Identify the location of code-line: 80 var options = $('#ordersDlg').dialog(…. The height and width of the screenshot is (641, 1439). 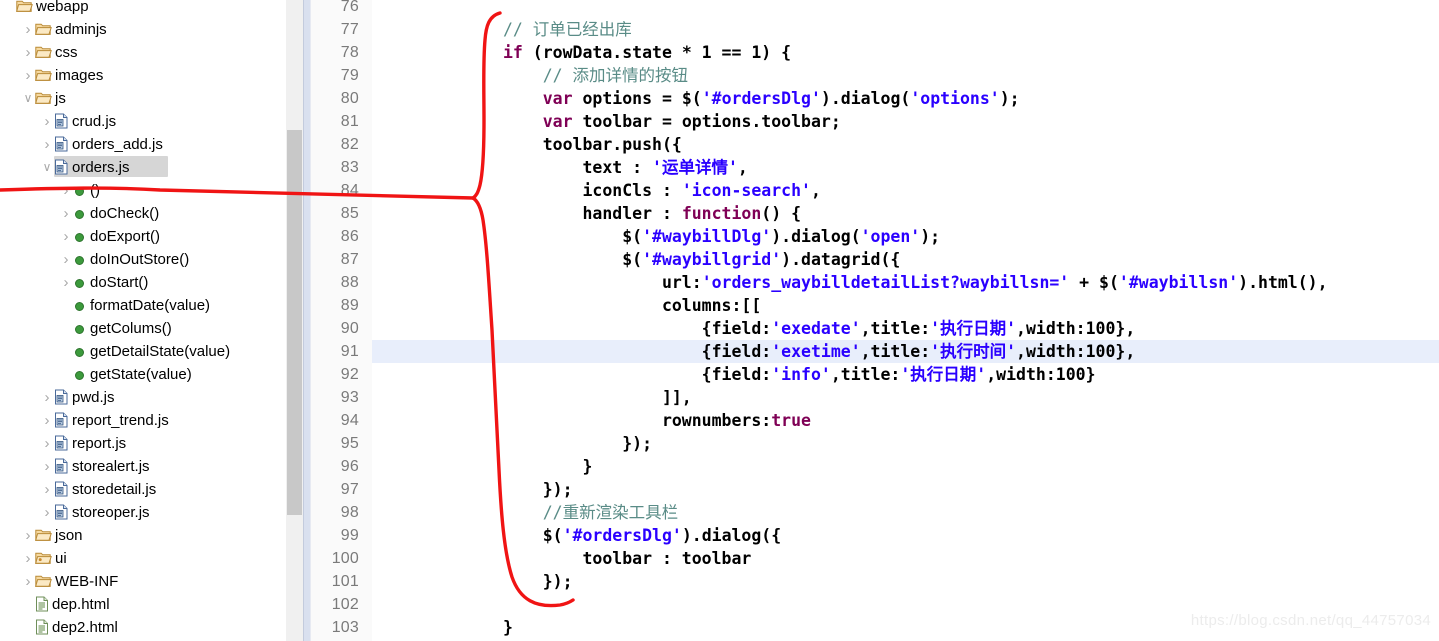
(875, 98).